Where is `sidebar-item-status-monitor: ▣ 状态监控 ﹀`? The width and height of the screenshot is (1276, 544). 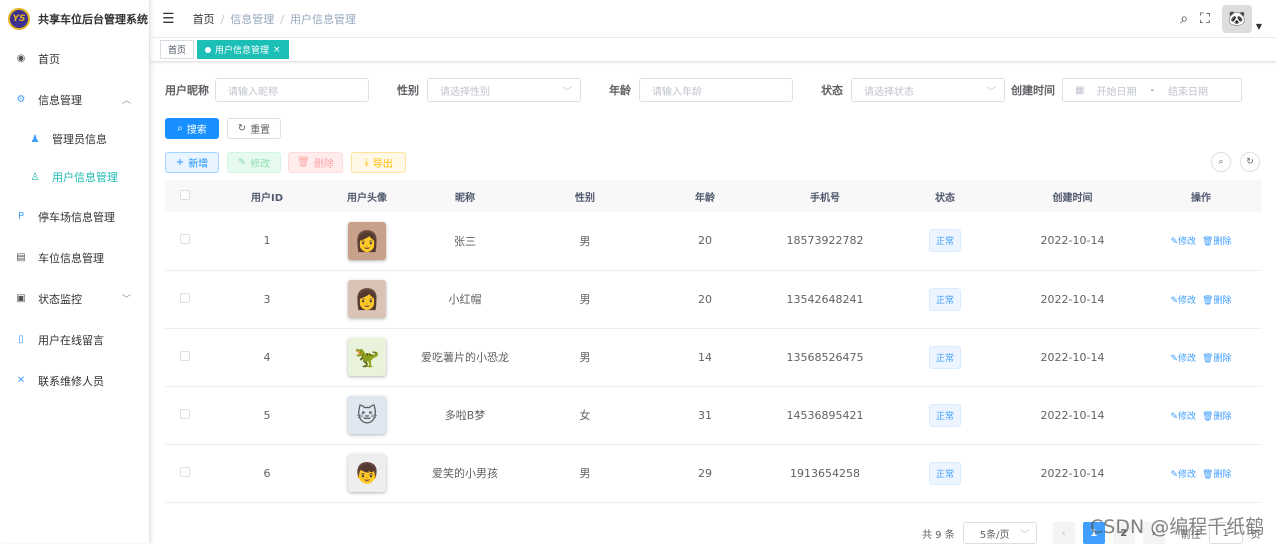
sidebar-item-status-monitor: ▣ 状态监控 ﹀ is located at coordinates (74, 298).